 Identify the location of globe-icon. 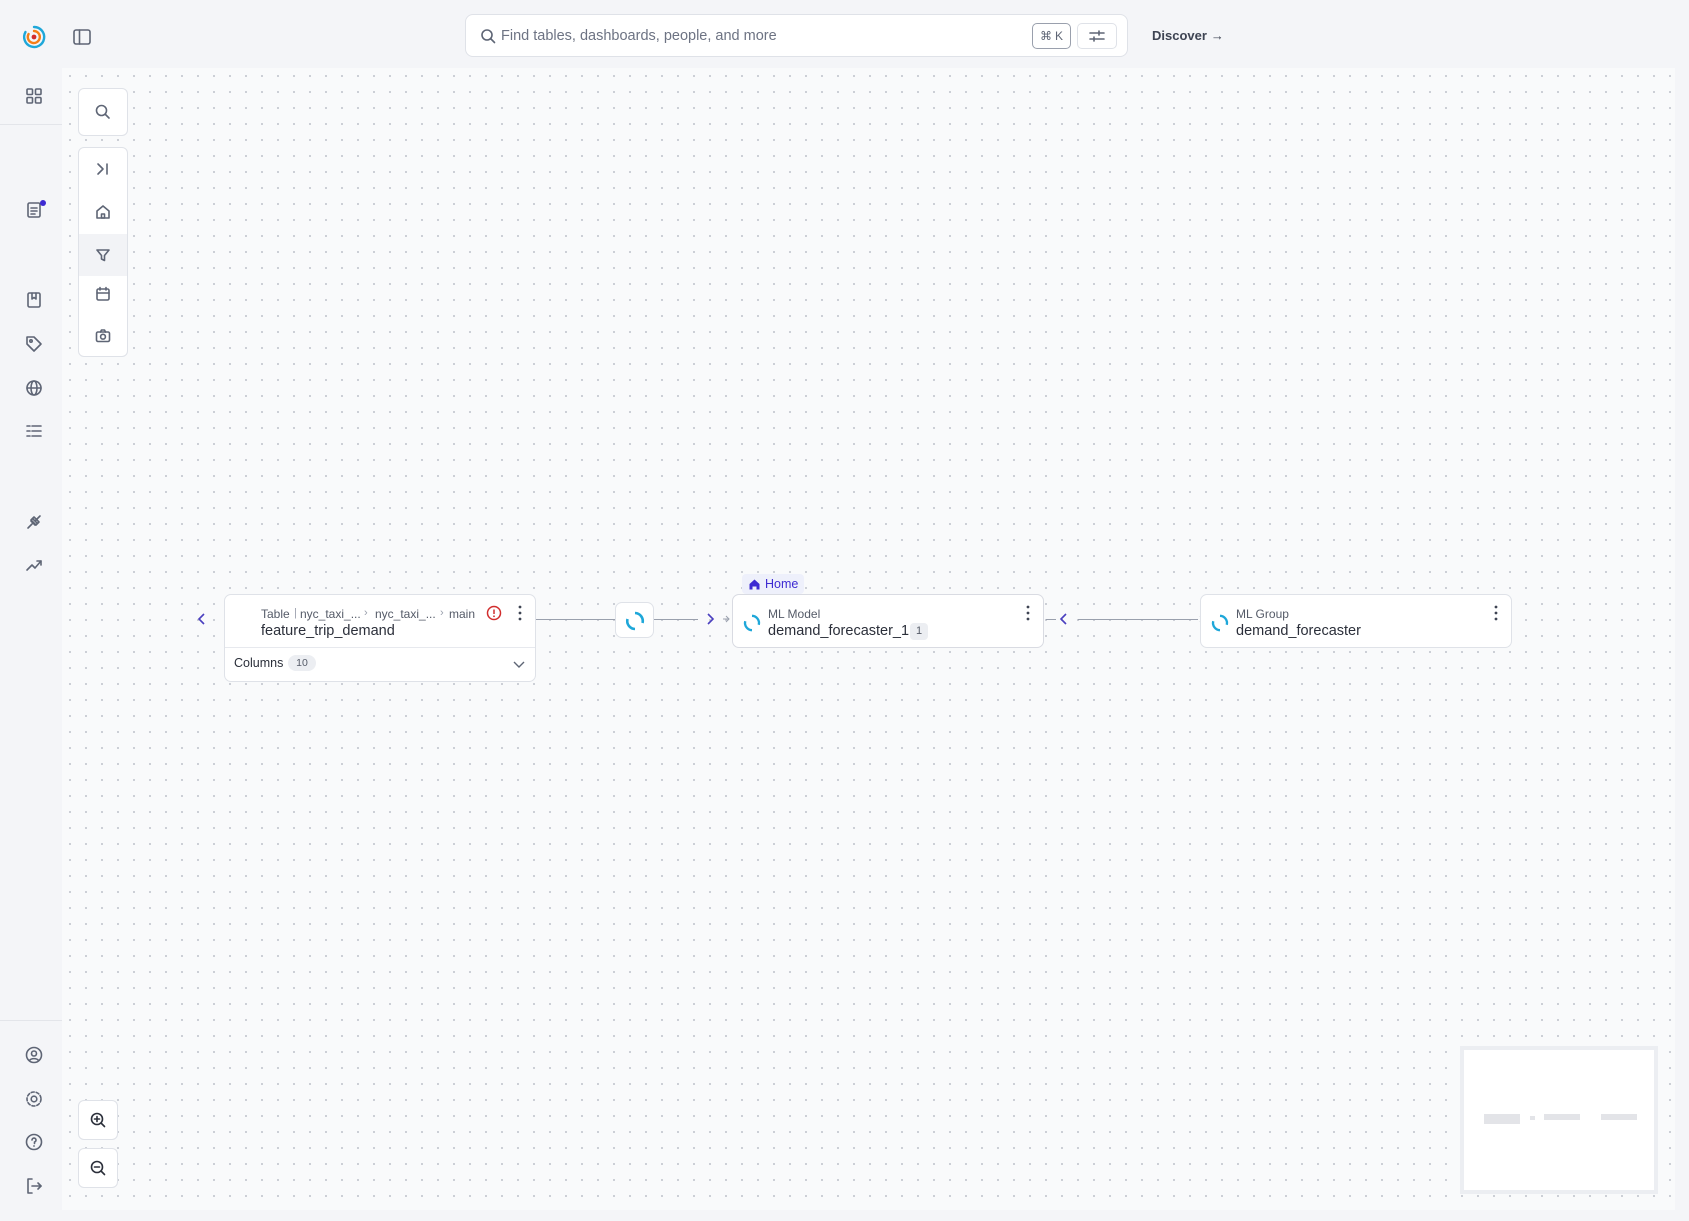
(34, 388).